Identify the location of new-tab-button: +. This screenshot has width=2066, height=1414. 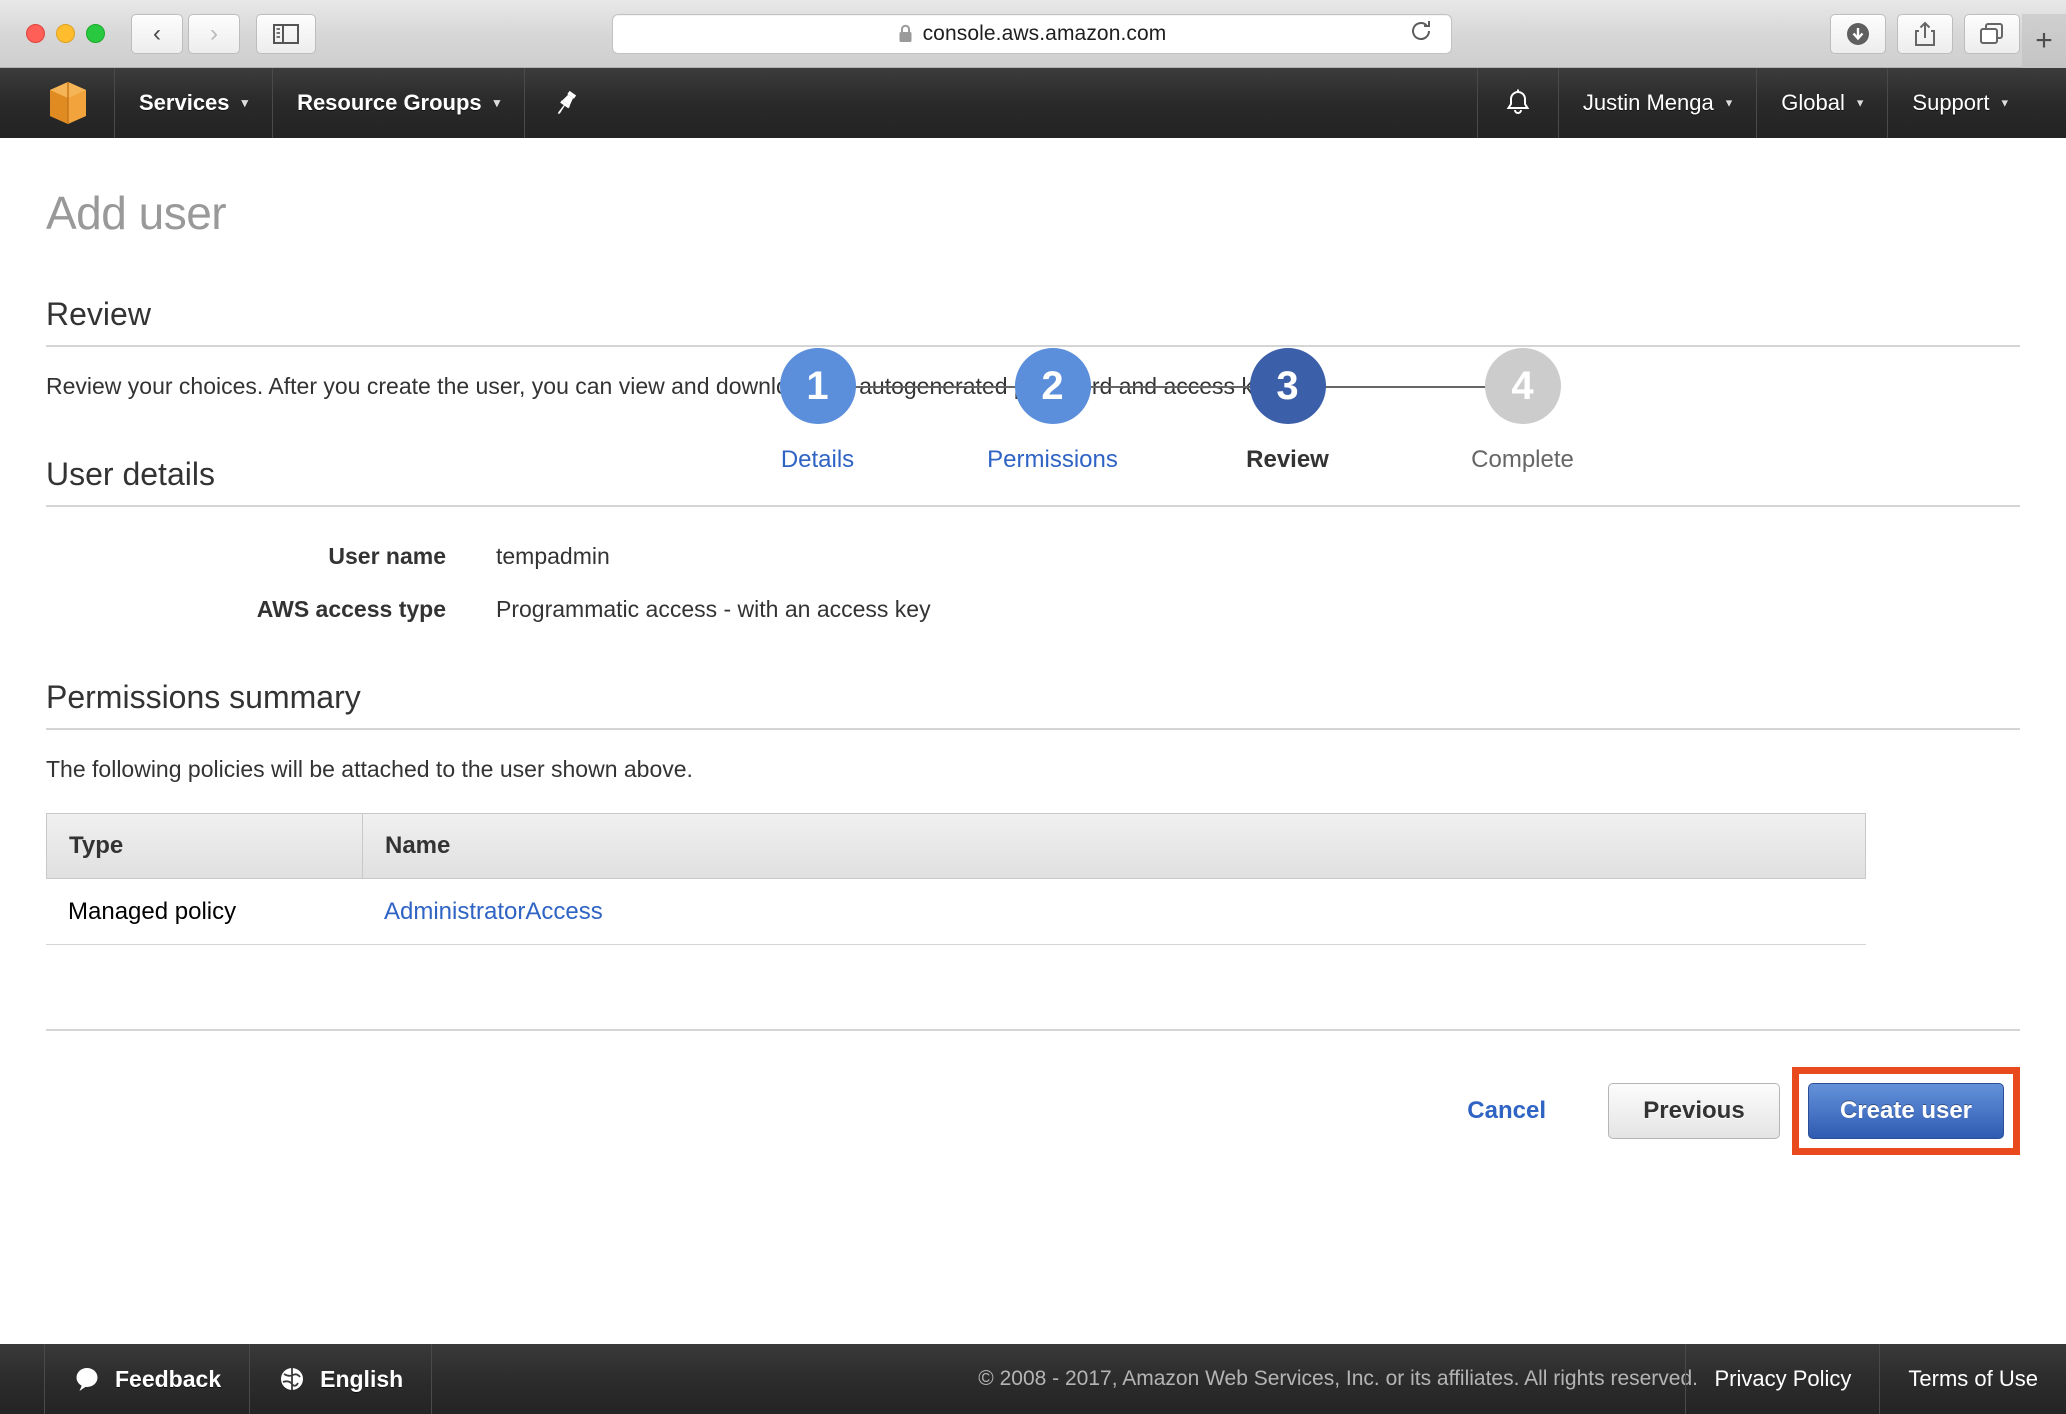
(2044, 41).